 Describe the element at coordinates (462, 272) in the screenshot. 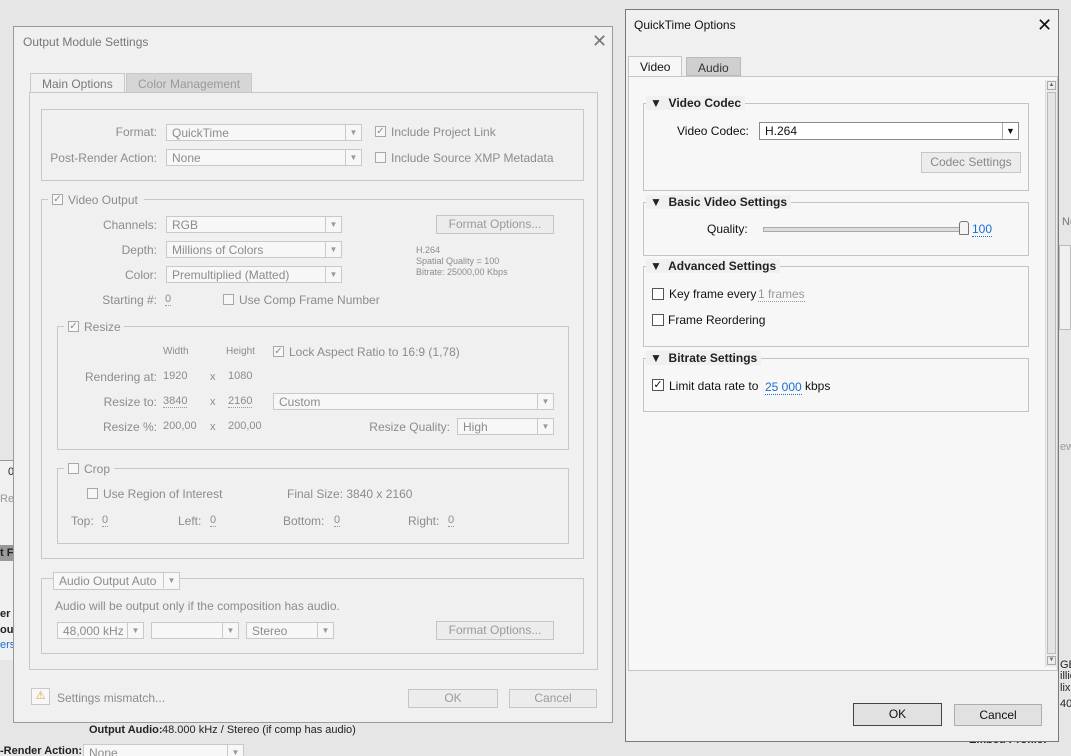

I see `codec-info: Bitrate: 25000,00 Kbps` at that location.